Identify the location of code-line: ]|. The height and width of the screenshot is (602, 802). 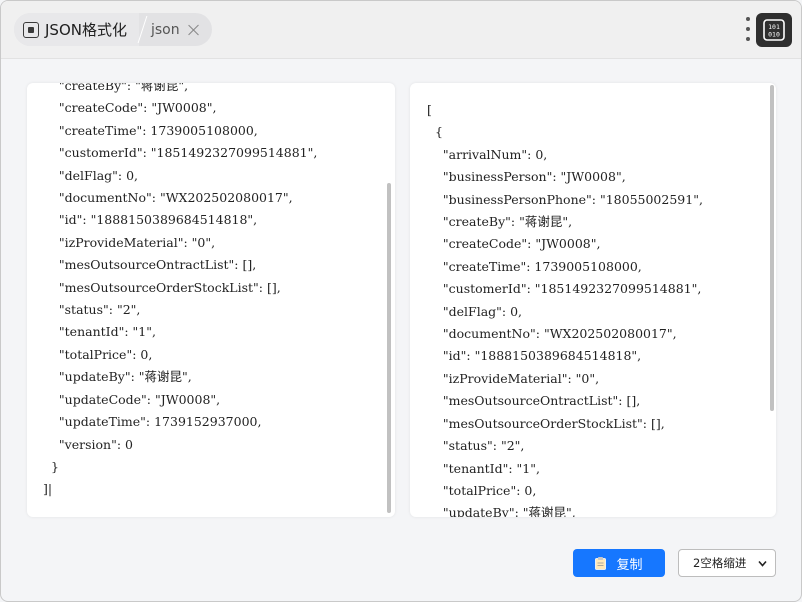
(48, 489).